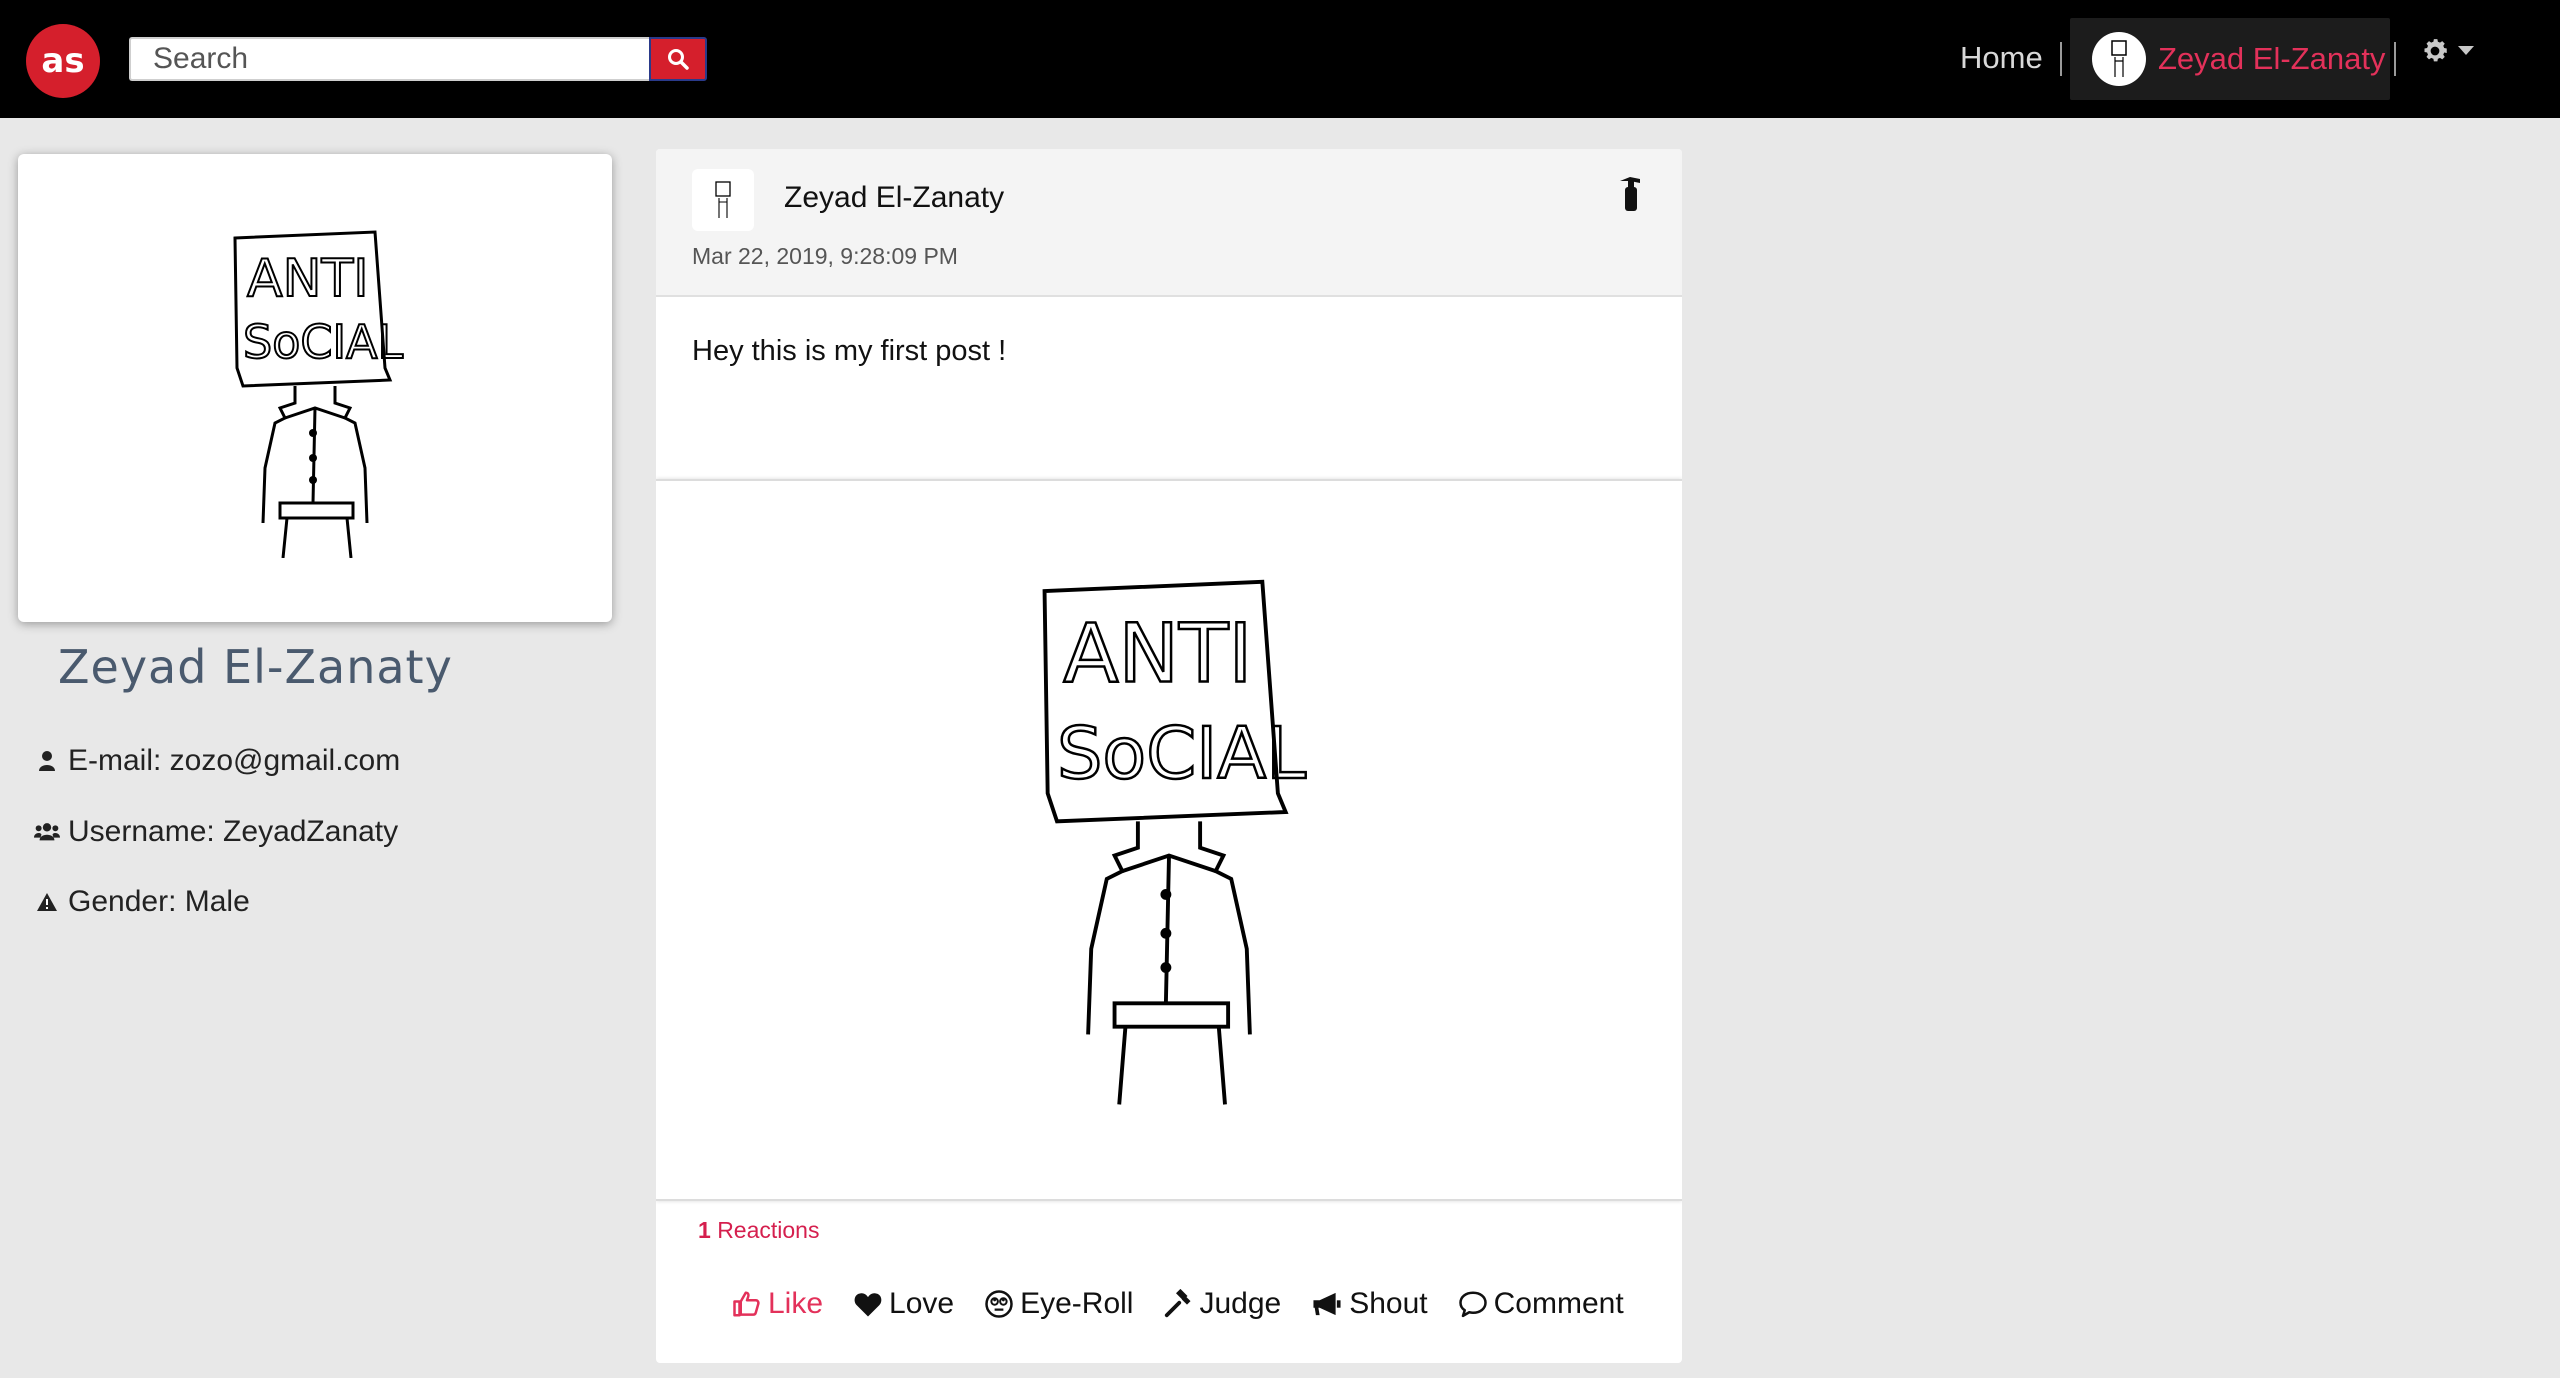 The height and width of the screenshot is (1378, 2560). What do you see at coordinates (323, 342) in the screenshot?
I see `profile-image-text-2: SoCIAL` at bounding box center [323, 342].